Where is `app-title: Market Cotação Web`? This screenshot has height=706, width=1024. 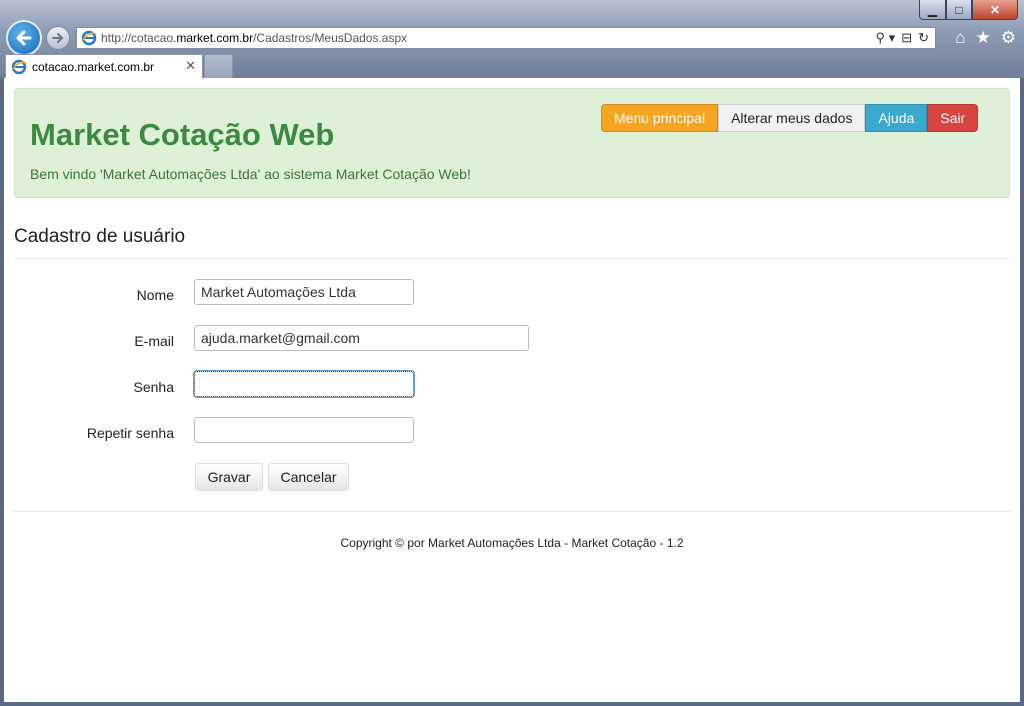 app-title: Market Cotação Web is located at coordinates (182, 134).